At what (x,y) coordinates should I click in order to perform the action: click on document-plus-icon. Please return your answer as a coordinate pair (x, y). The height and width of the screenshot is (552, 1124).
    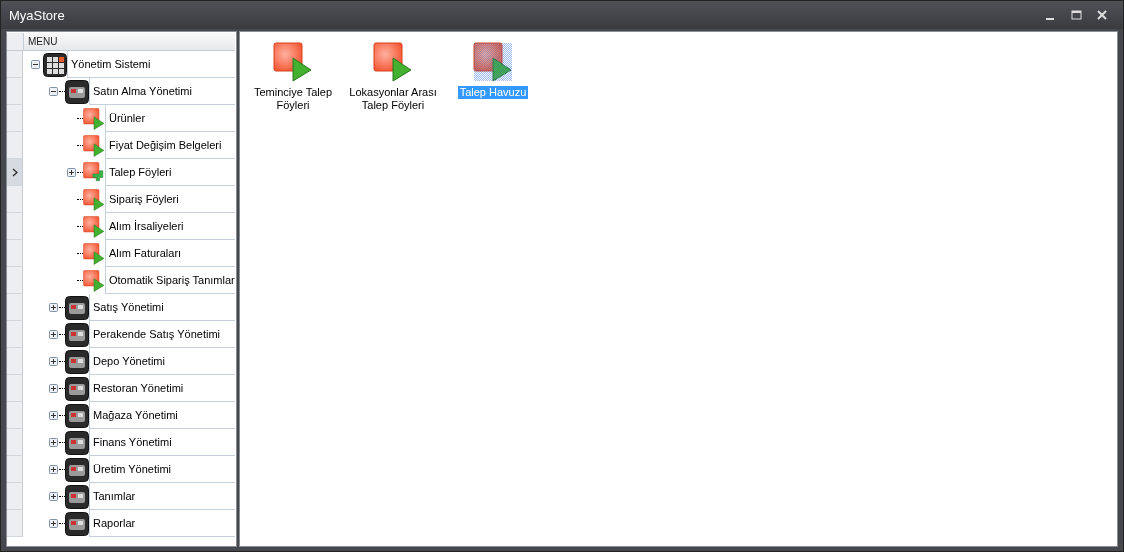
    Looking at the image, I should click on (94, 172).